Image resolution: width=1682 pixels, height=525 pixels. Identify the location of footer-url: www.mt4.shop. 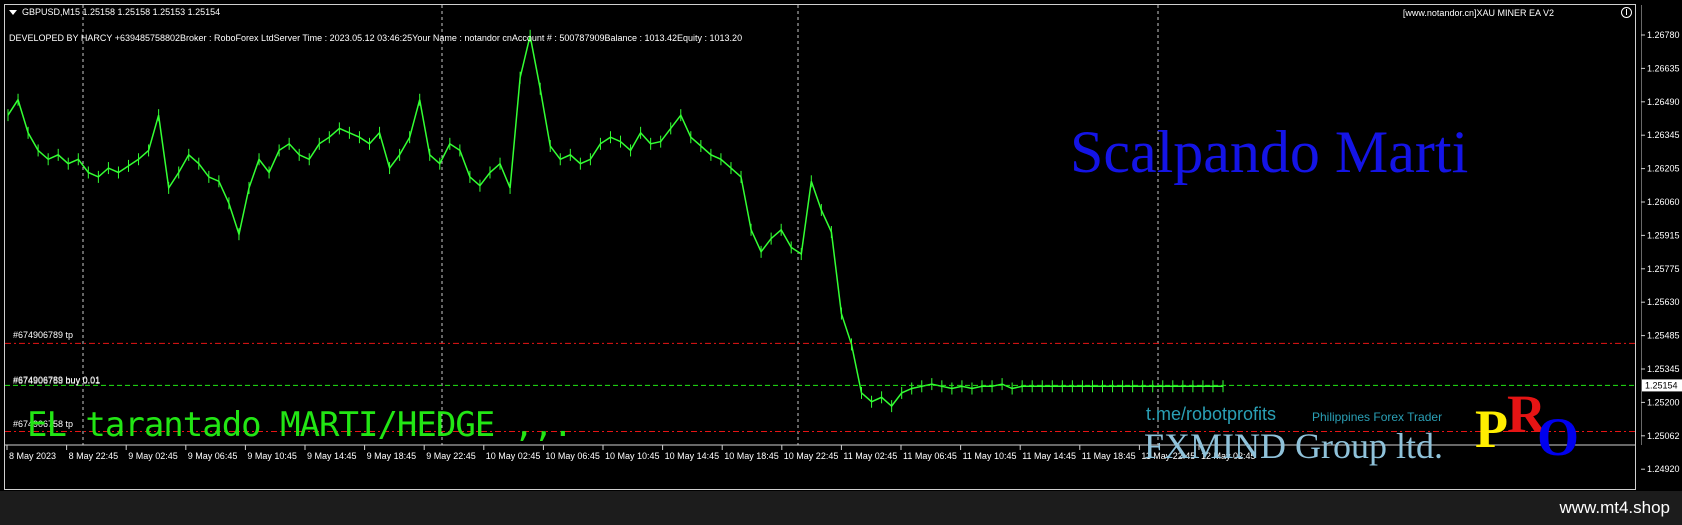
(1614, 508).